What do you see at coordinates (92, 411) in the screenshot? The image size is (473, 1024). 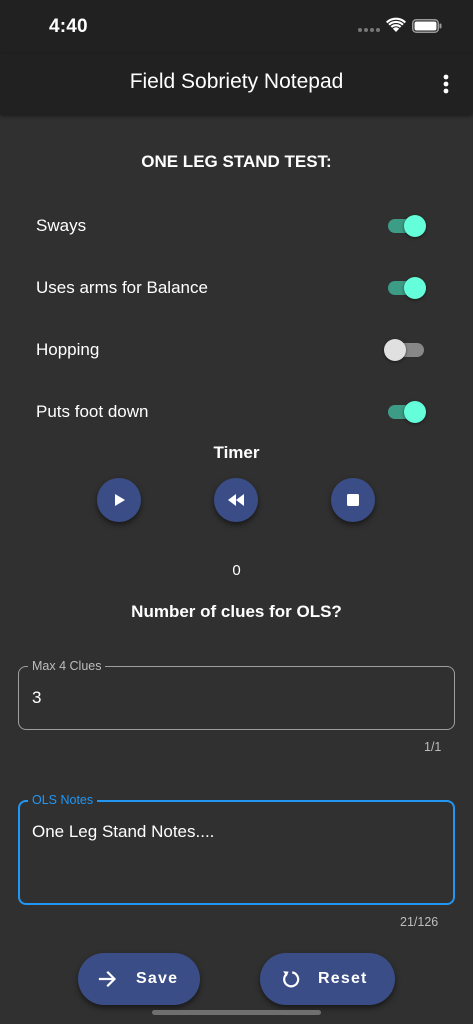 I see `toggle-label: Puts foot down` at bounding box center [92, 411].